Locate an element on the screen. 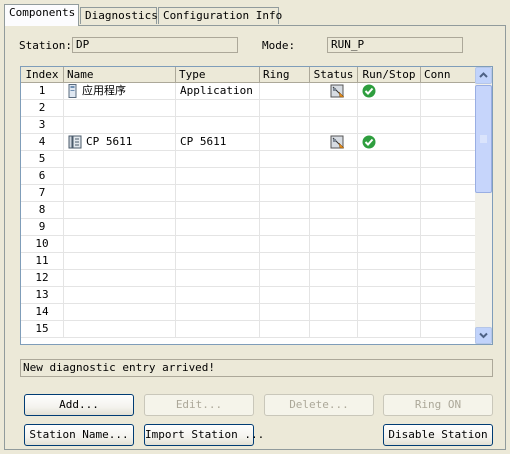 This screenshot has height=454, width=510. table-row: 11 is located at coordinates (248, 261).